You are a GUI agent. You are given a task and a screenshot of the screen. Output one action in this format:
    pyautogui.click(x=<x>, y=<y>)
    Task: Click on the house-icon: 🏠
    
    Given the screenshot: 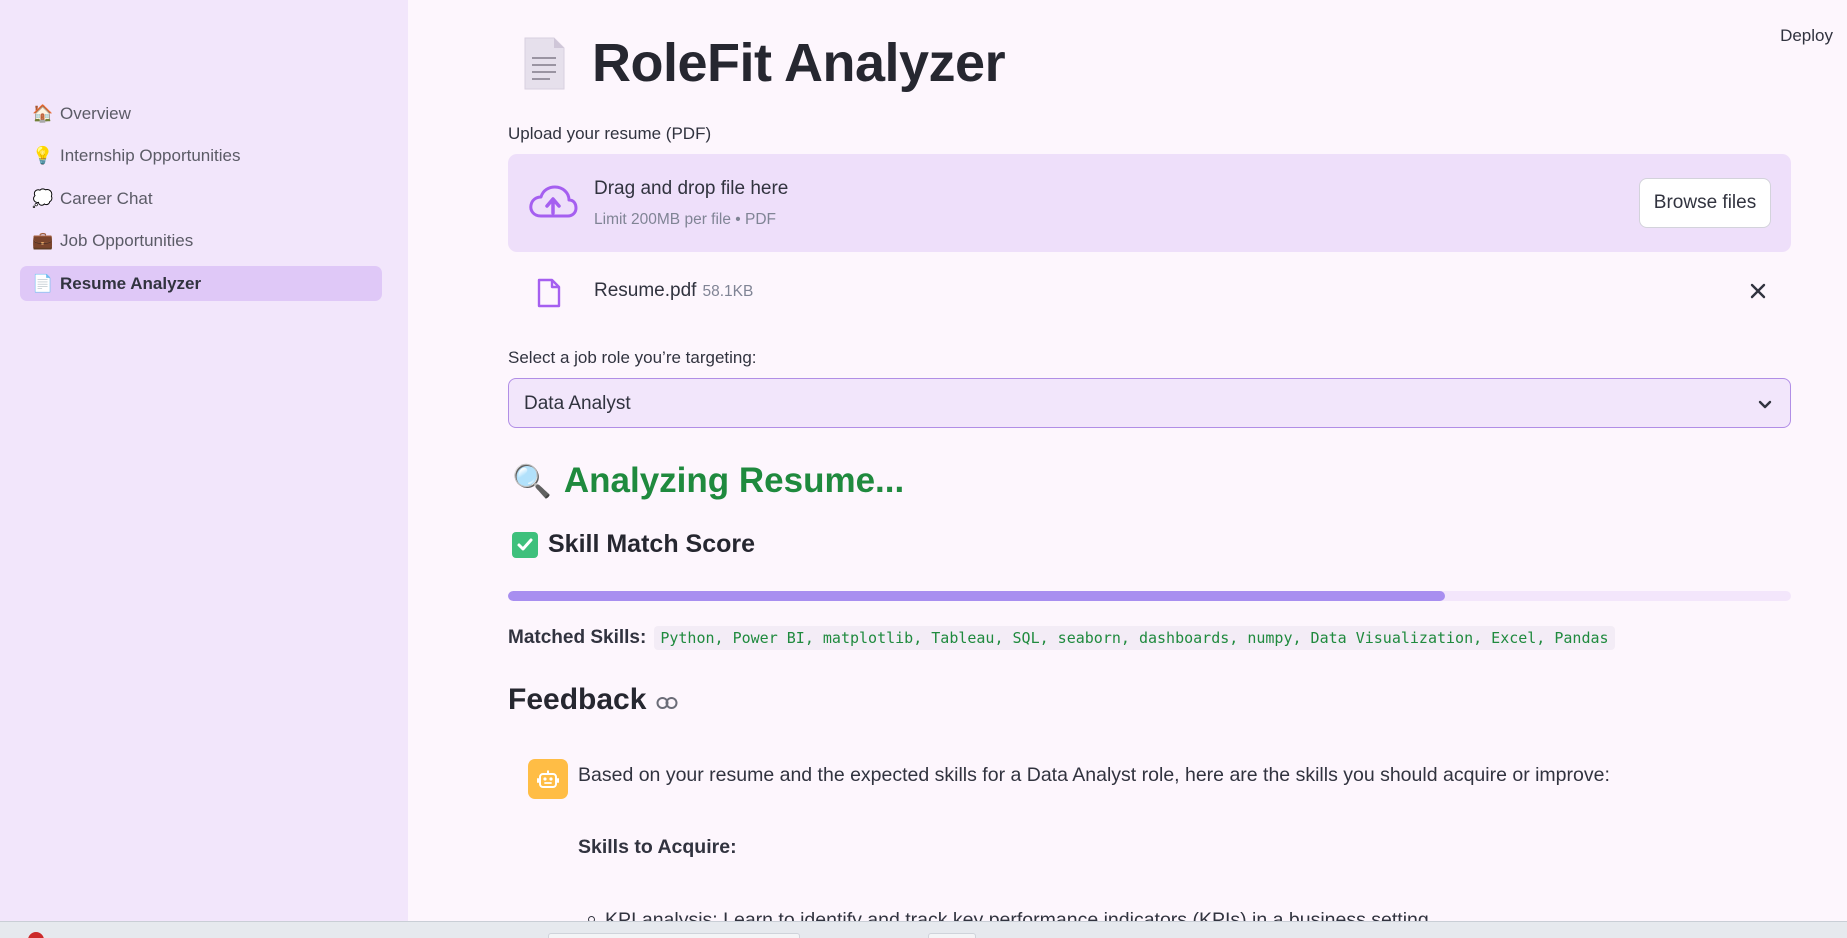 What is the action you would take?
    pyautogui.click(x=43, y=113)
    